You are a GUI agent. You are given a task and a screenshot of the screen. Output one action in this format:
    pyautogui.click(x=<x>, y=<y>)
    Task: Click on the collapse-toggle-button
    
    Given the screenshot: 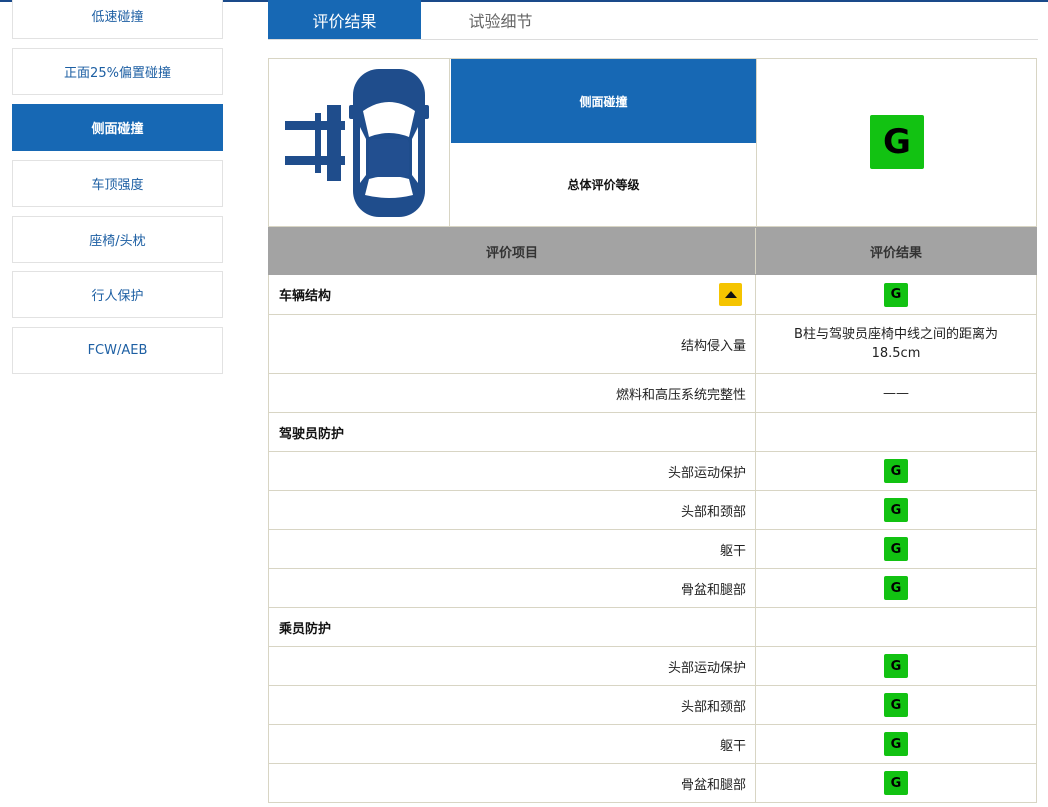 What is the action you would take?
    pyautogui.click(x=730, y=294)
    